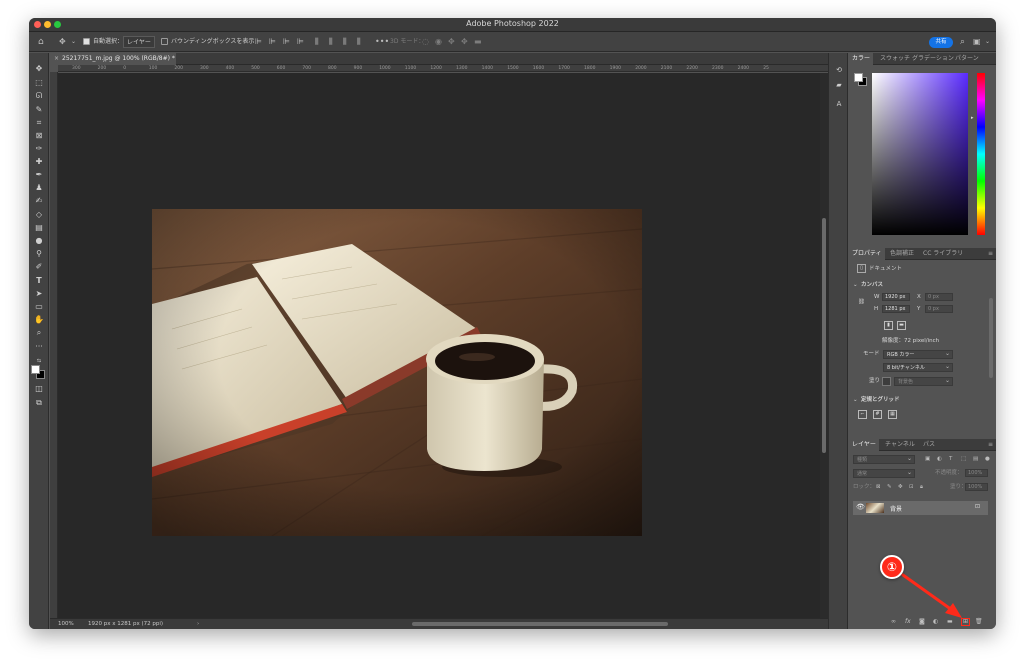 This screenshot has width=1024, height=666. What do you see at coordinates (858, 77) in the screenshot?
I see `foreground-swatch` at bounding box center [858, 77].